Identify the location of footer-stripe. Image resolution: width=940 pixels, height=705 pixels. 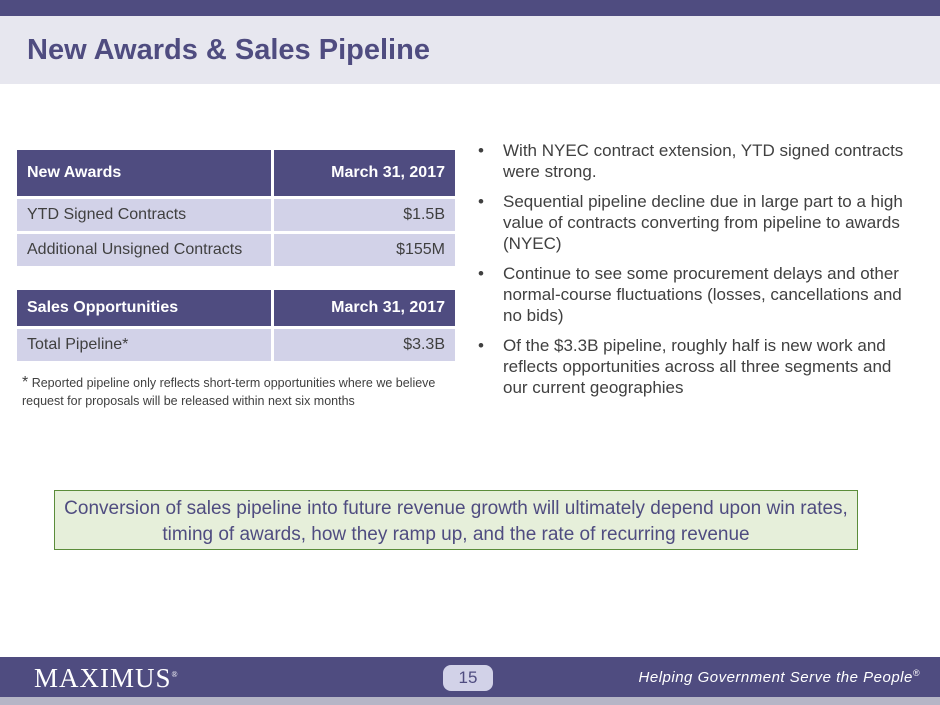
(470, 701).